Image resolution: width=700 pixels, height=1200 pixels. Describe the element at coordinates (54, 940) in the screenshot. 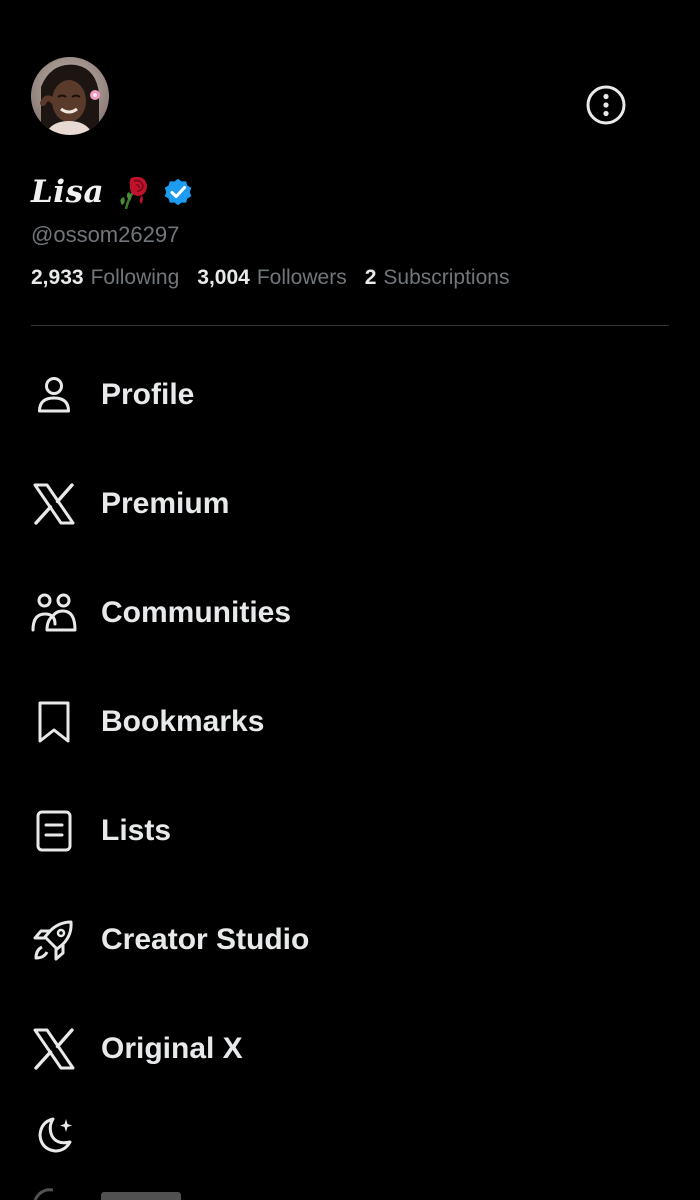

I see `rocket-icon` at that location.